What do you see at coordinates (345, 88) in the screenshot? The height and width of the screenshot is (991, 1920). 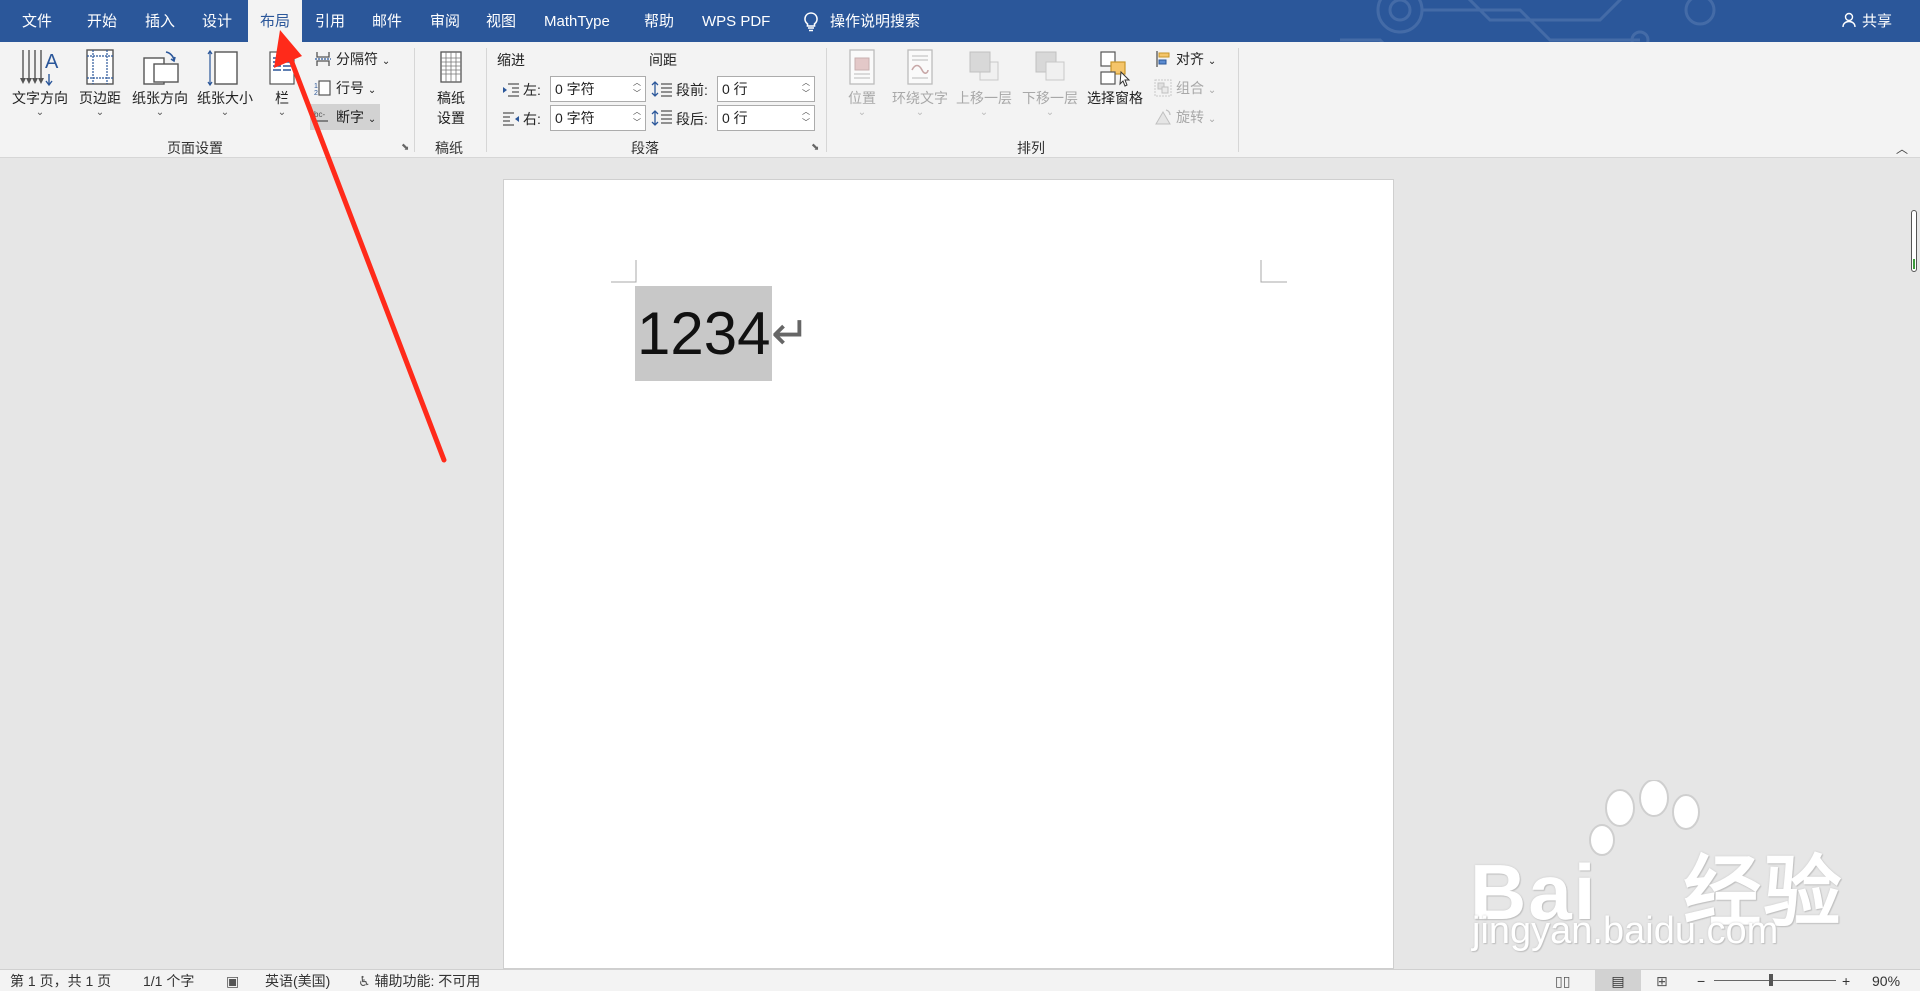 I see `line-numbers-button: 1 2 行号 ⌄` at bounding box center [345, 88].